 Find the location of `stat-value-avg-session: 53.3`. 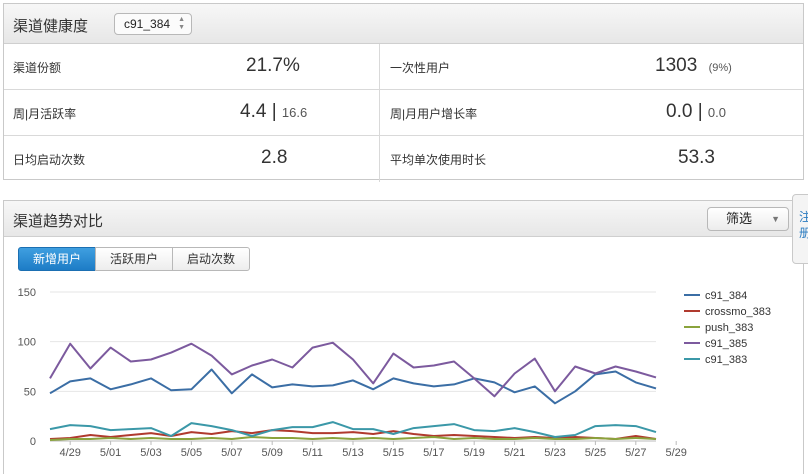

stat-value-avg-session: 53.3 is located at coordinates (696, 158).